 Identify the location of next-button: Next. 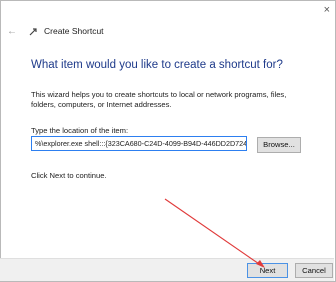
(267, 270).